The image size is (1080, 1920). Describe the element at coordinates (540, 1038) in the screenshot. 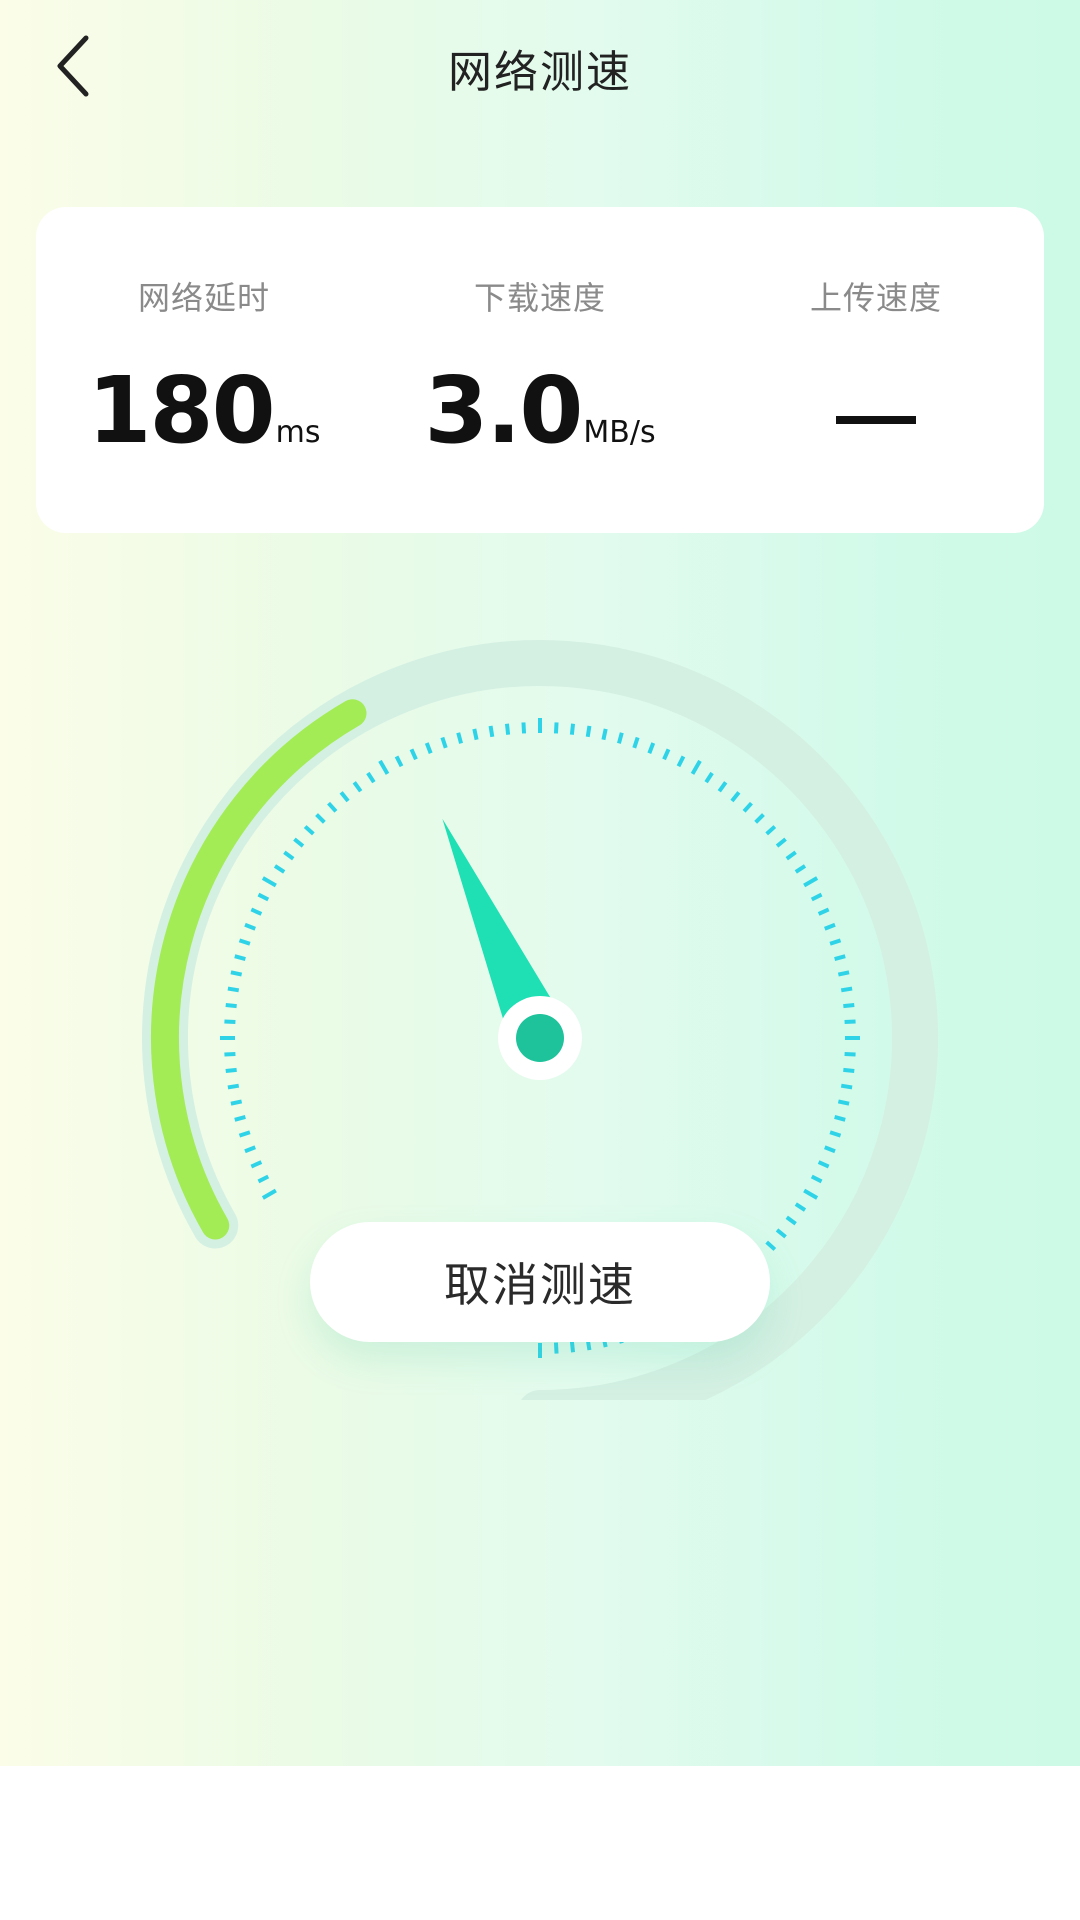

I see `gauge-hub` at that location.